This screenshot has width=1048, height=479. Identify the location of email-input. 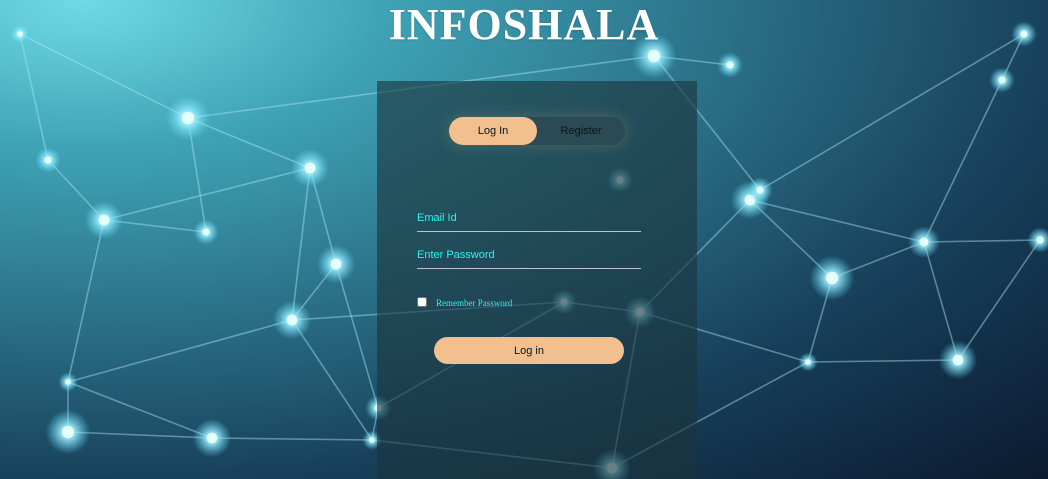
(529, 218).